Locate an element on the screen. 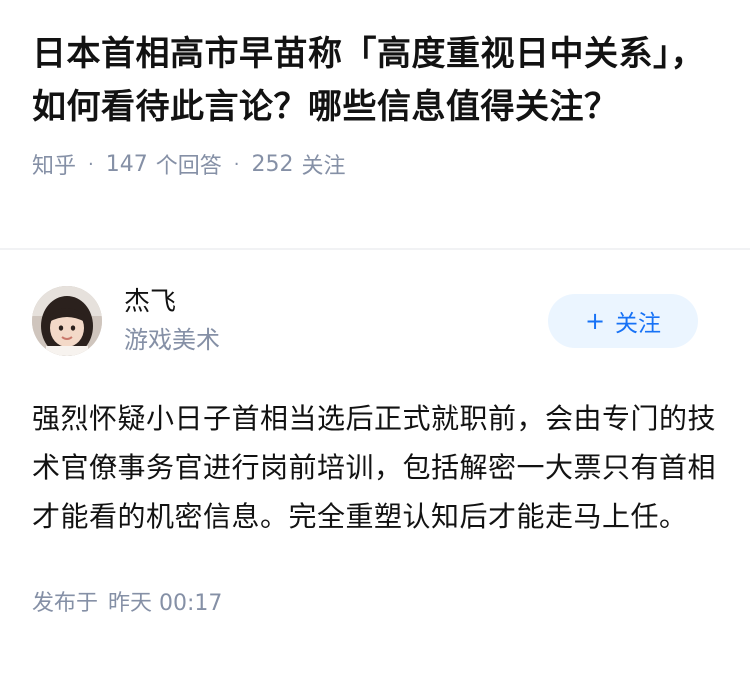 Image resolution: width=750 pixels, height=684 pixels. follow-button: + 关注 is located at coordinates (623, 321).